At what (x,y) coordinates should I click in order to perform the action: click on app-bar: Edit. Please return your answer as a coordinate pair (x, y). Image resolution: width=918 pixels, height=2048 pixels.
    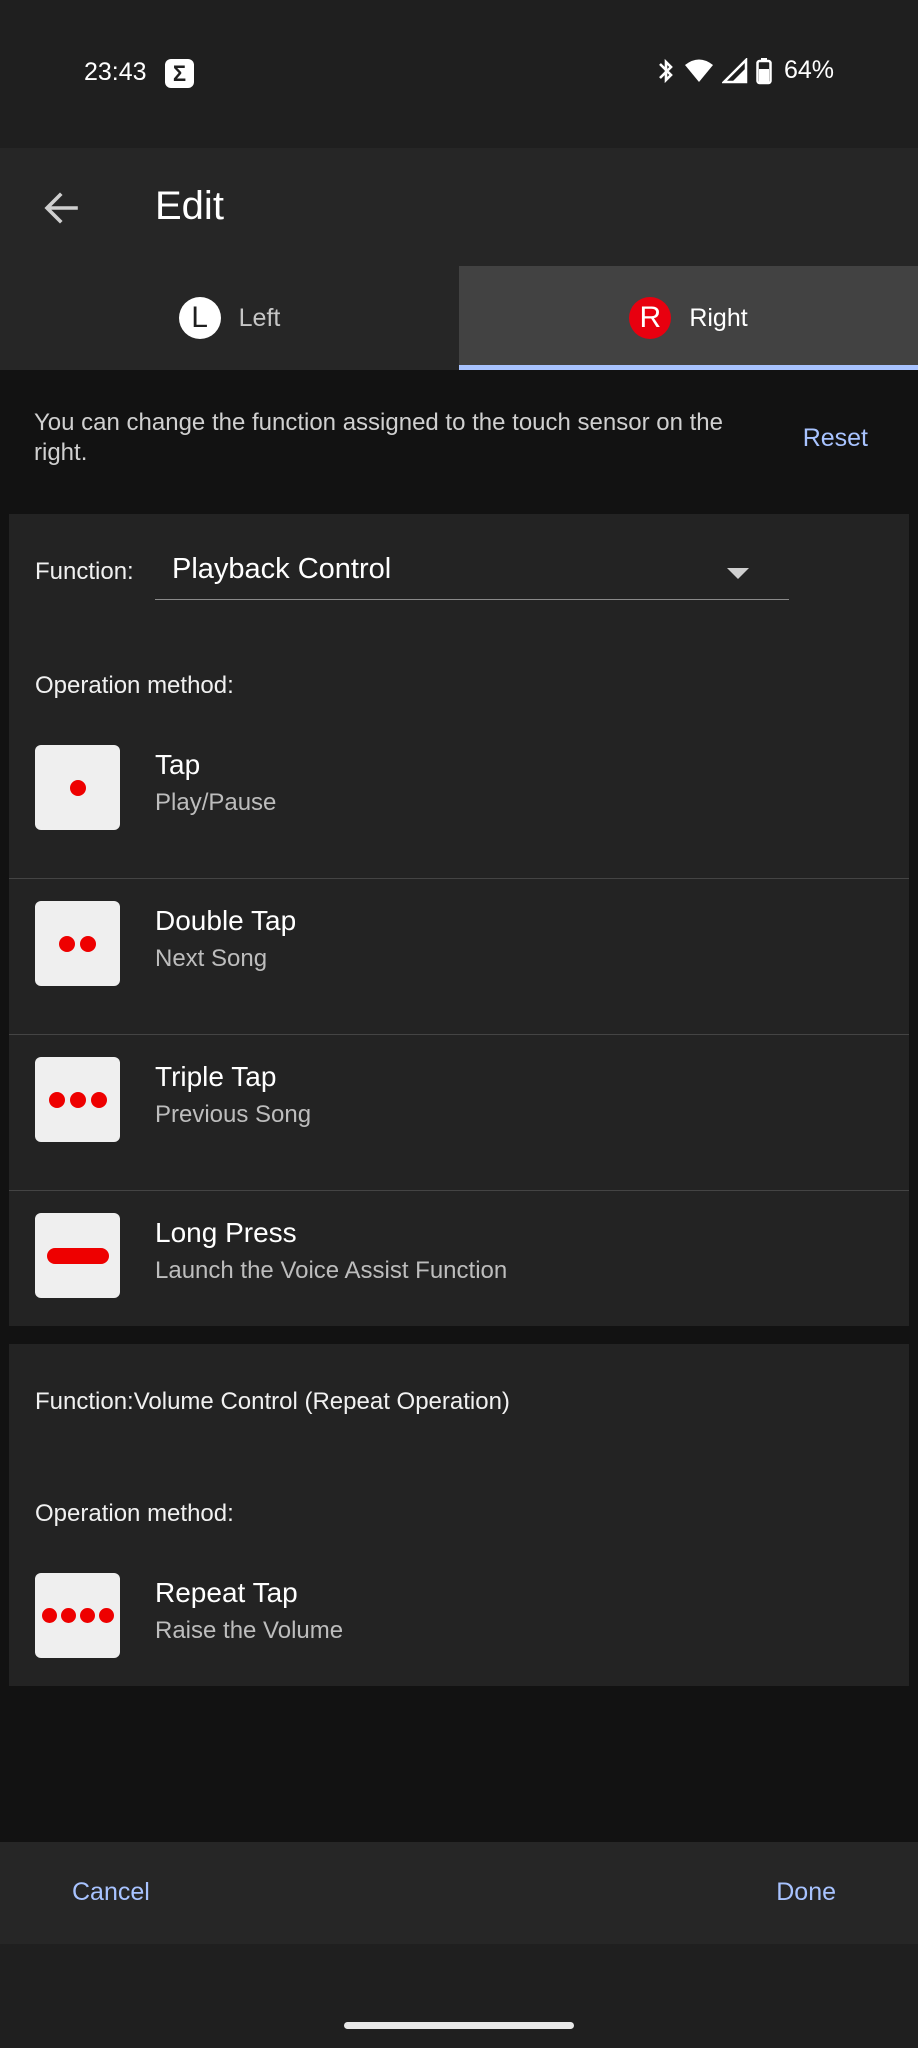
    Looking at the image, I should click on (459, 207).